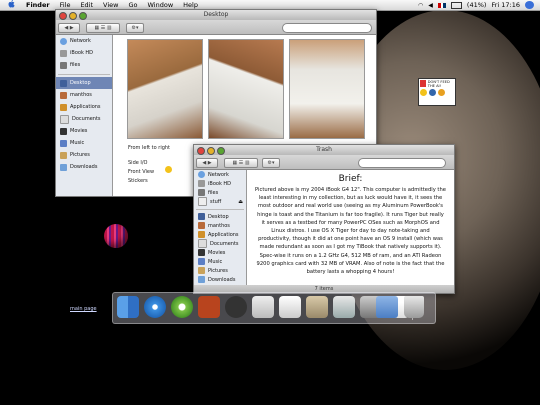 This screenshot has width=540, height=405. Describe the element at coordinates (138, 163) in the screenshot. I see `caption-line: Side I/O` at that location.